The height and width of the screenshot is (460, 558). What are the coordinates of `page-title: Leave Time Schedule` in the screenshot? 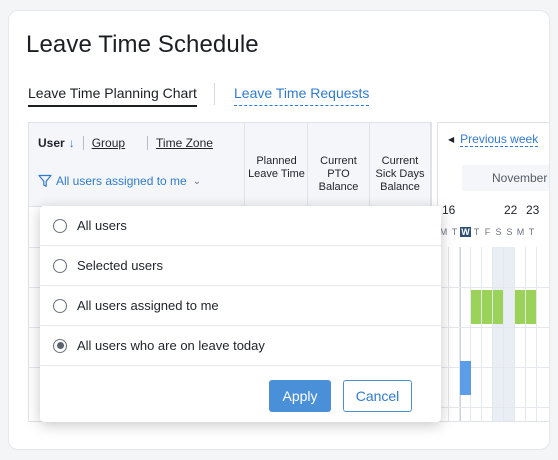 It's located at (142, 44).